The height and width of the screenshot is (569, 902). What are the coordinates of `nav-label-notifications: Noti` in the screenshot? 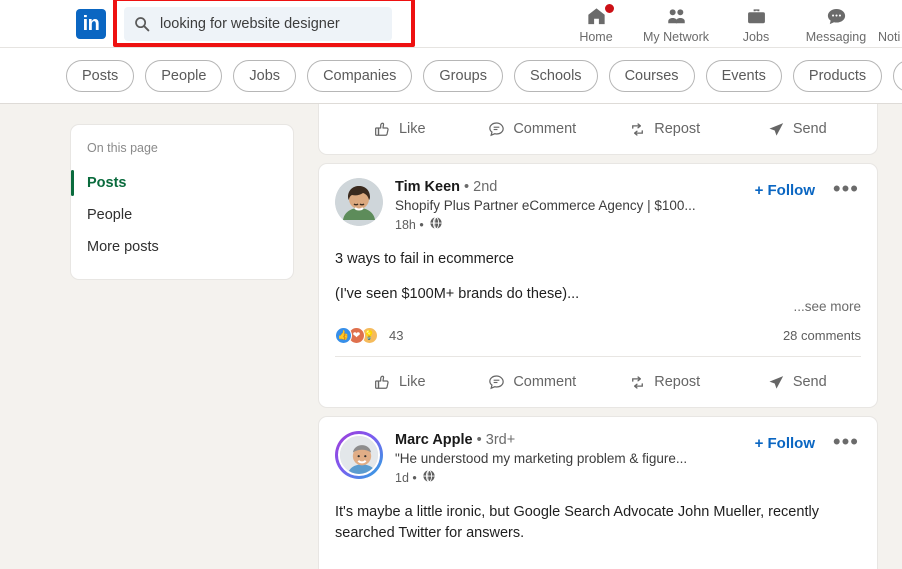 It's located at (889, 37).